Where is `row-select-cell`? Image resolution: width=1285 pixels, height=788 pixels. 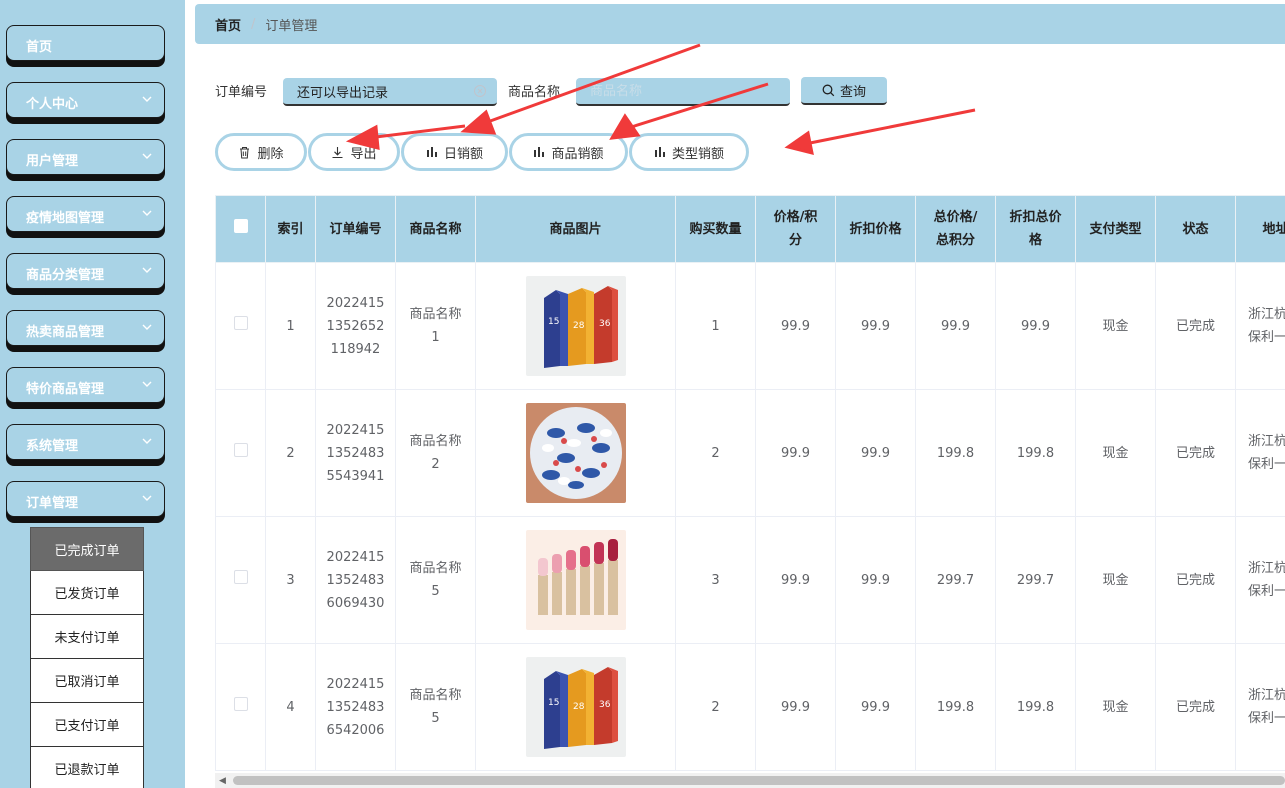 row-select-cell is located at coordinates (240, 453).